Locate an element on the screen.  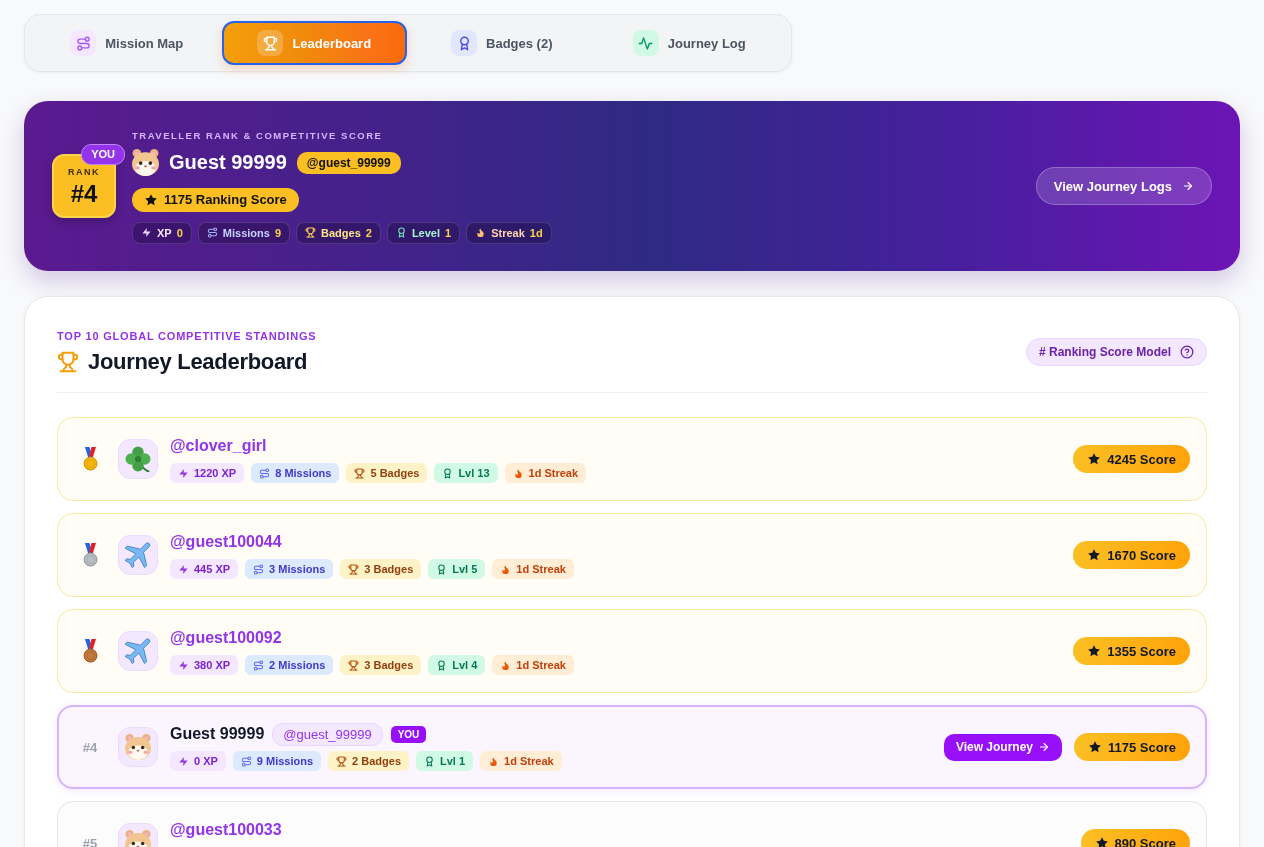
stat-text: 1220 XP is located at coordinates (215, 473).